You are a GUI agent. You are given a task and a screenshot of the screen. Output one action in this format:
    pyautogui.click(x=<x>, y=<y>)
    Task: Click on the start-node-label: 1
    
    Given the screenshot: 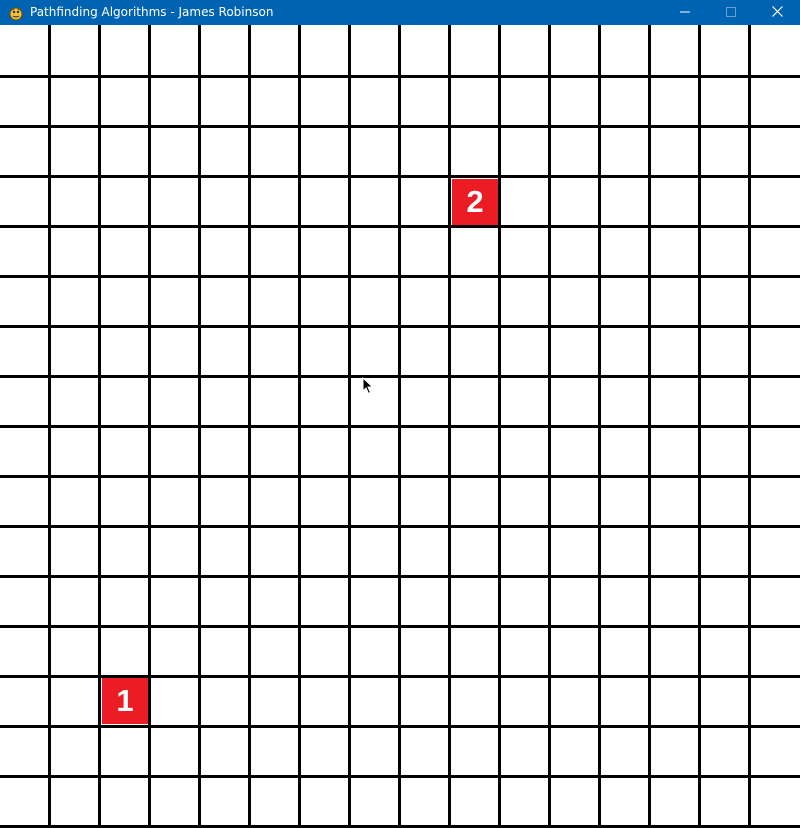 What is the action you would take?
    pyautogui.click(x=125, y=700)
    